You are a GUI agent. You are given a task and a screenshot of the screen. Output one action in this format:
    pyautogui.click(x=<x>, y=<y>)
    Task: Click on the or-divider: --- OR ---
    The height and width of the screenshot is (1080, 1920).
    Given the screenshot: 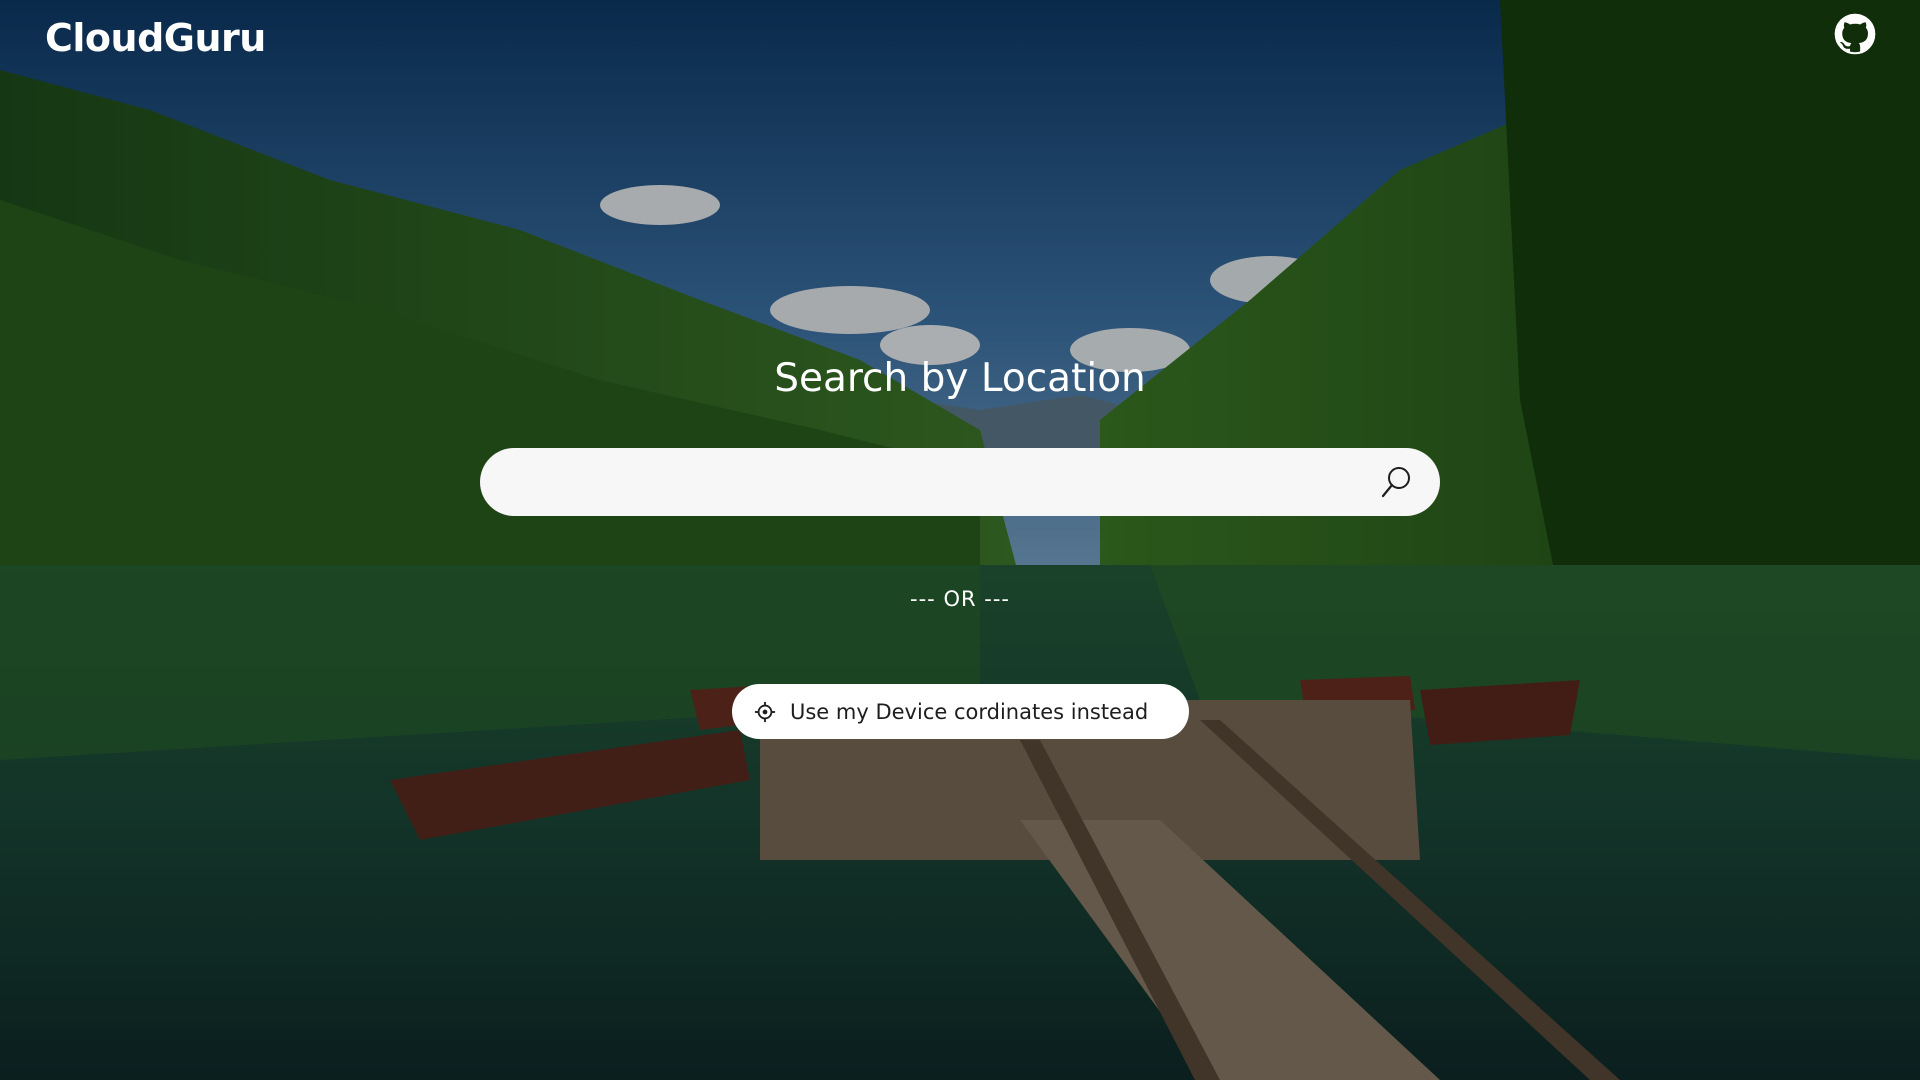 What is the action you would take?
    pyautogui.click(x=960, y=599)
    